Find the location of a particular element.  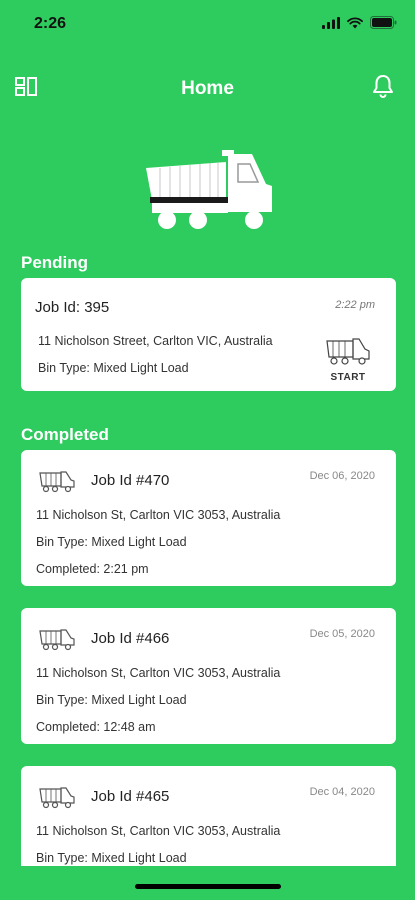

page-title: Home is located at coordinates (207, 88).